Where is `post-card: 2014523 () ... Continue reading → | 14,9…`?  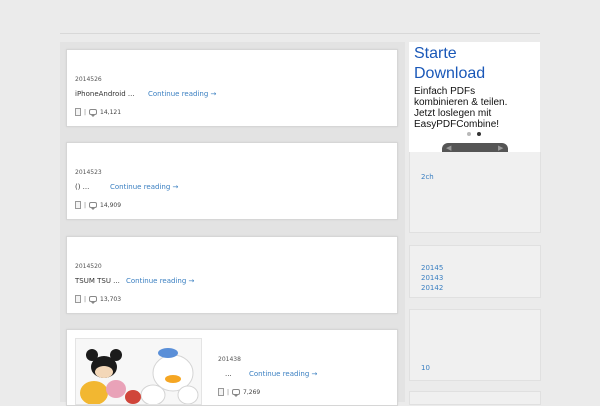
post-card: 2014523 () ... Continue reading → | 14,9… is located at coordinates (232, 181).